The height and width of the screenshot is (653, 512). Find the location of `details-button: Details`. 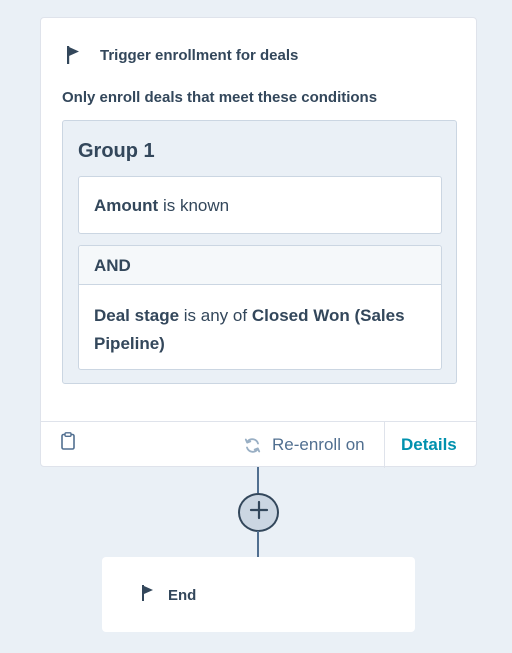

details-button: Details is located at coordinates (429, 445).